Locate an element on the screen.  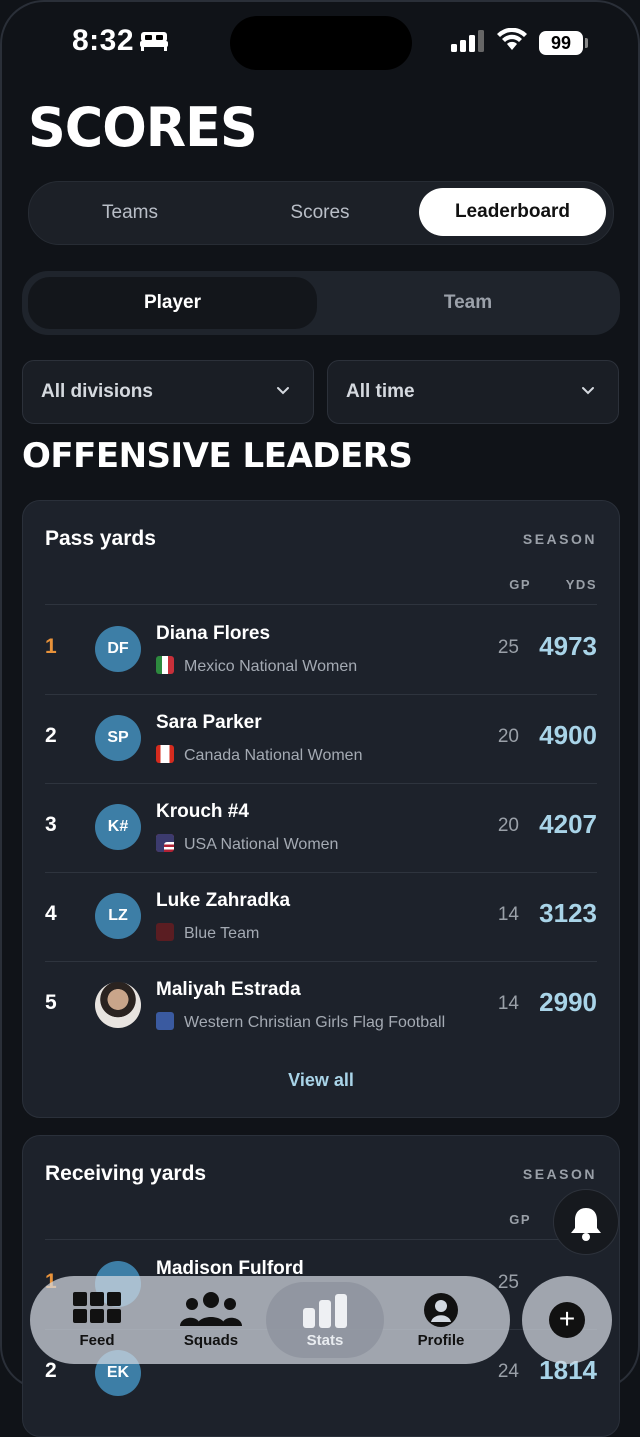
team-name: Western Christian Girls Flag Football is located at coordinates (315, 1022).